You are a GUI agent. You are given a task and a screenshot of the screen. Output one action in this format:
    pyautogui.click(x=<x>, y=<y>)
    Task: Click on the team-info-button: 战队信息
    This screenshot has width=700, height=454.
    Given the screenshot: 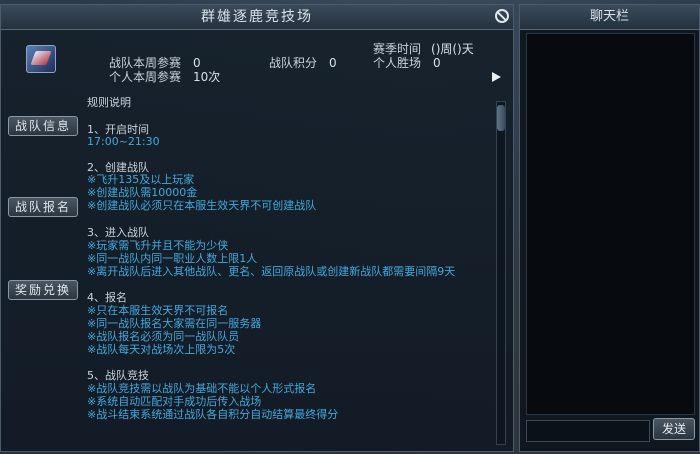 What is the action you would take?
    pyautogui.click(x=43, y=126)
    